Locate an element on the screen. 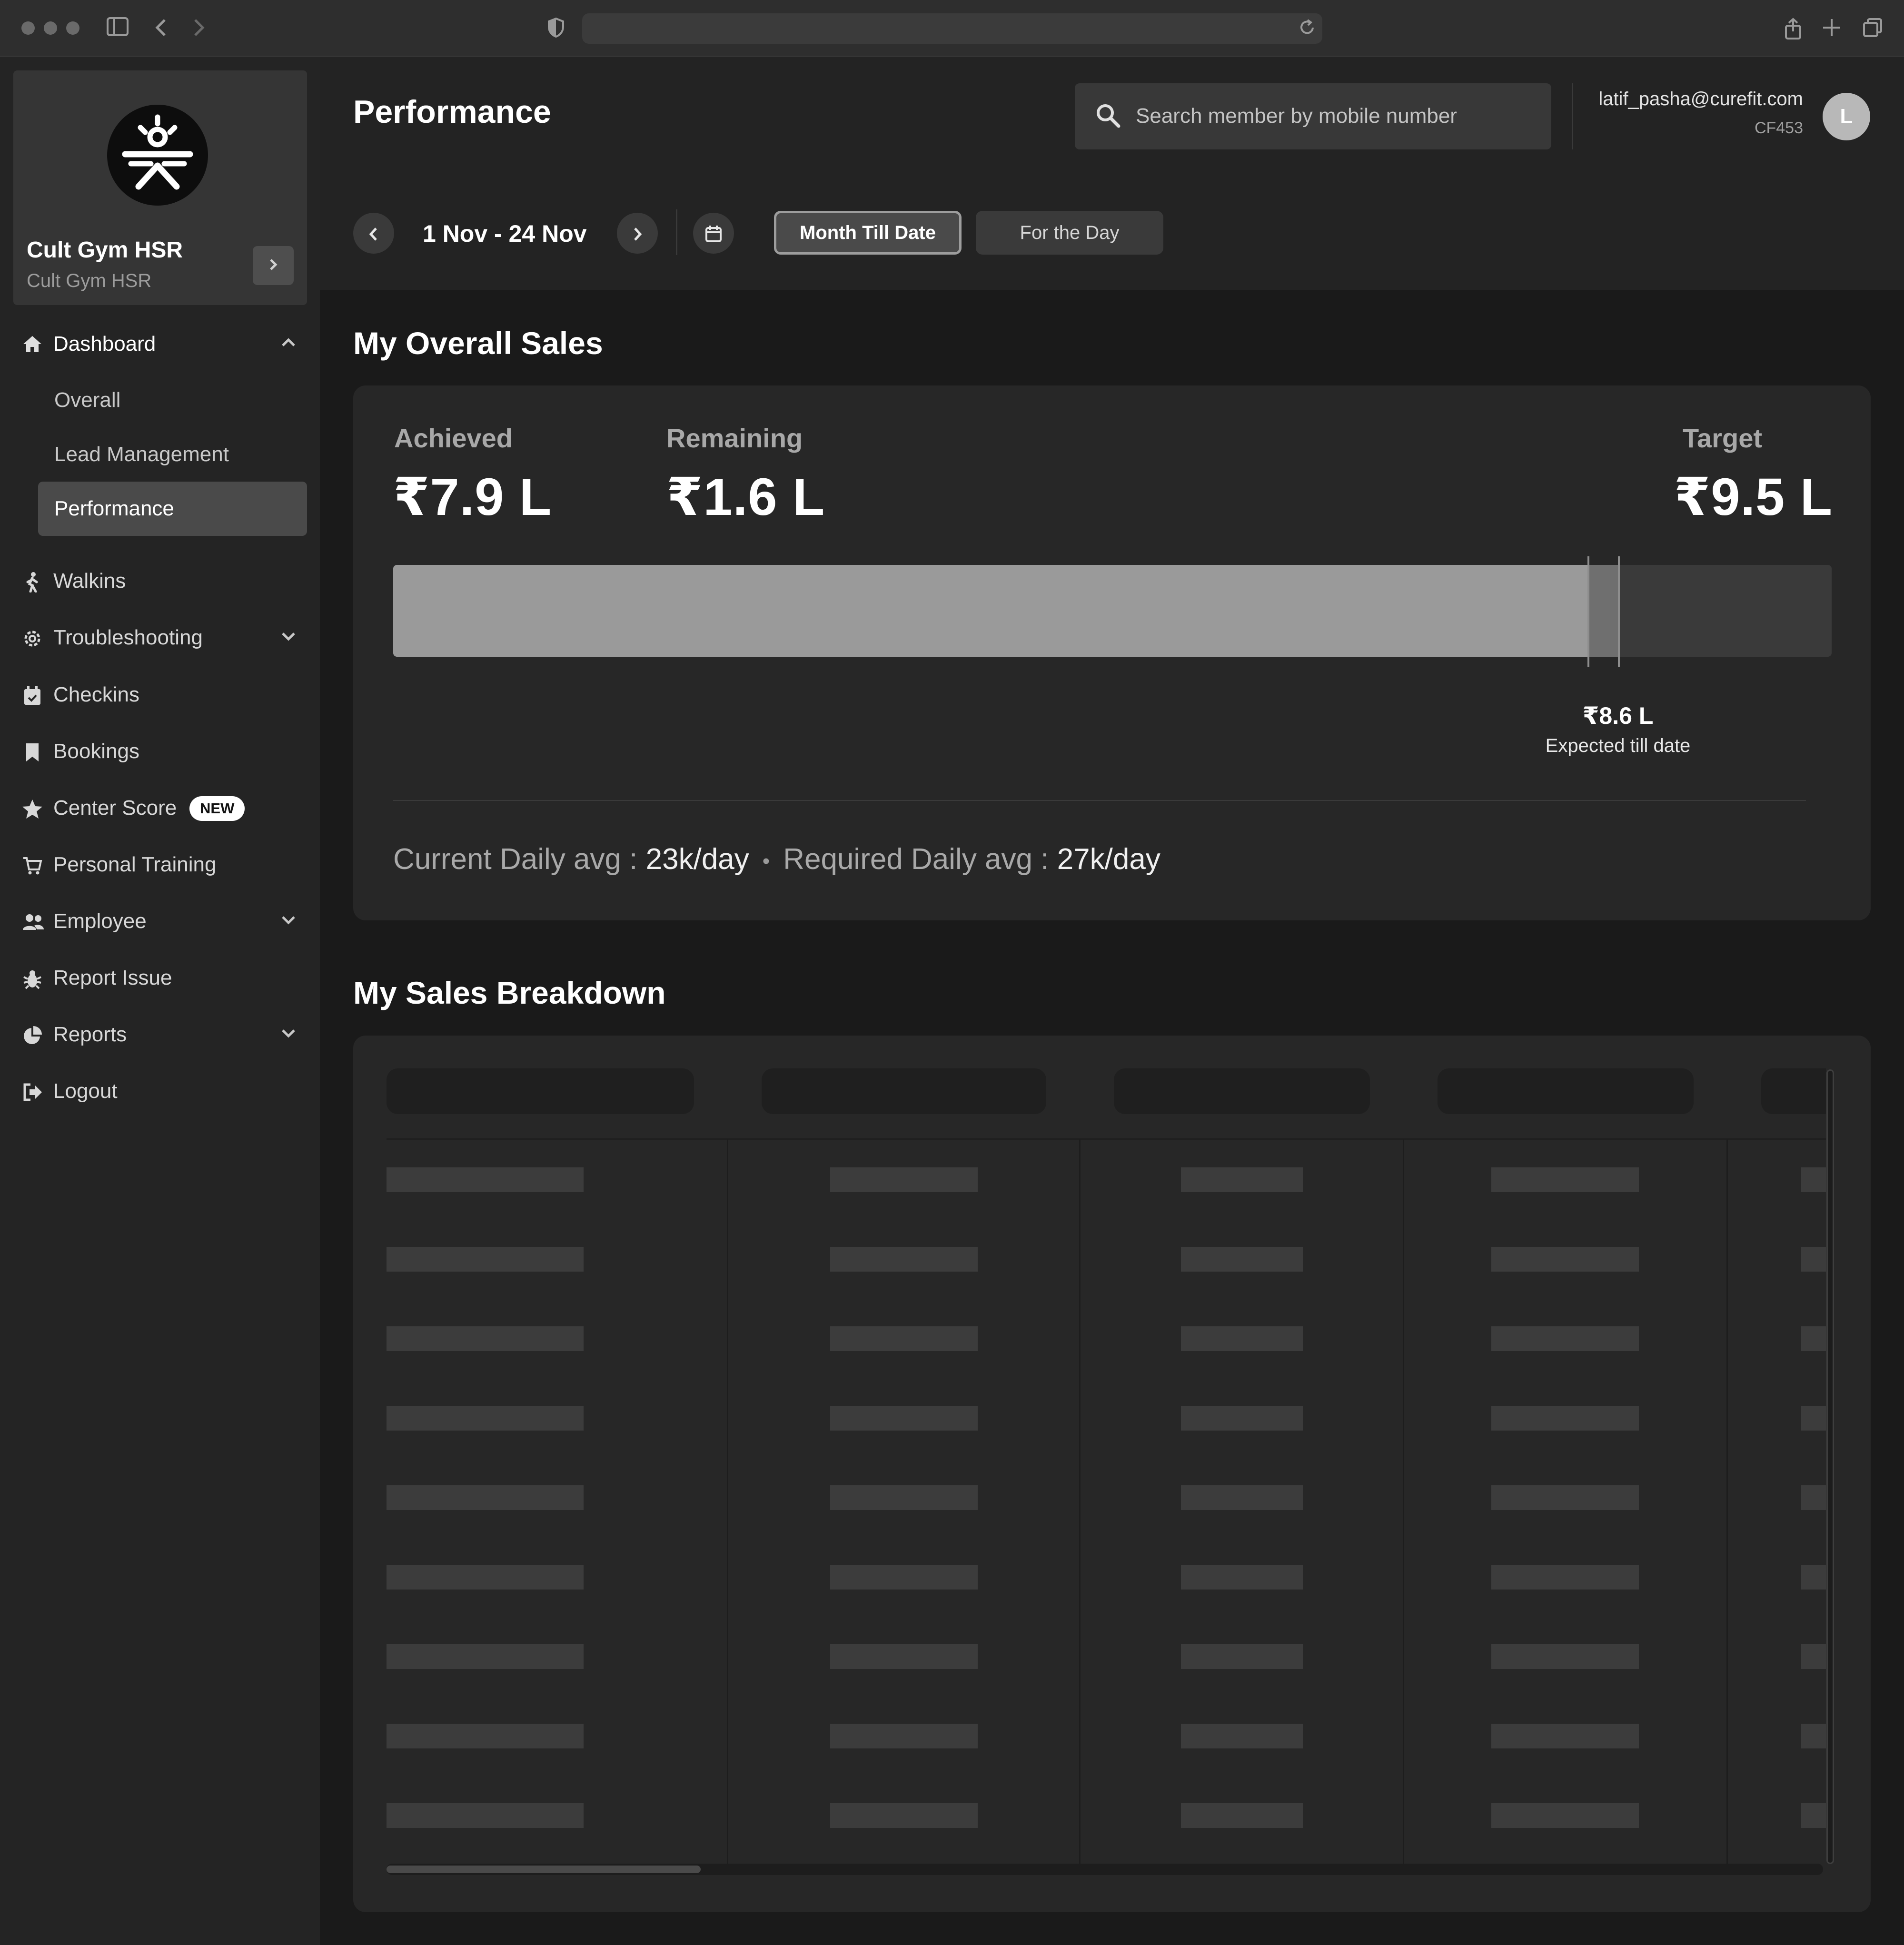 The image size is (1904, 1945). sidebar-item-lead-management: Lead Management is located at coordinates (172, 454).